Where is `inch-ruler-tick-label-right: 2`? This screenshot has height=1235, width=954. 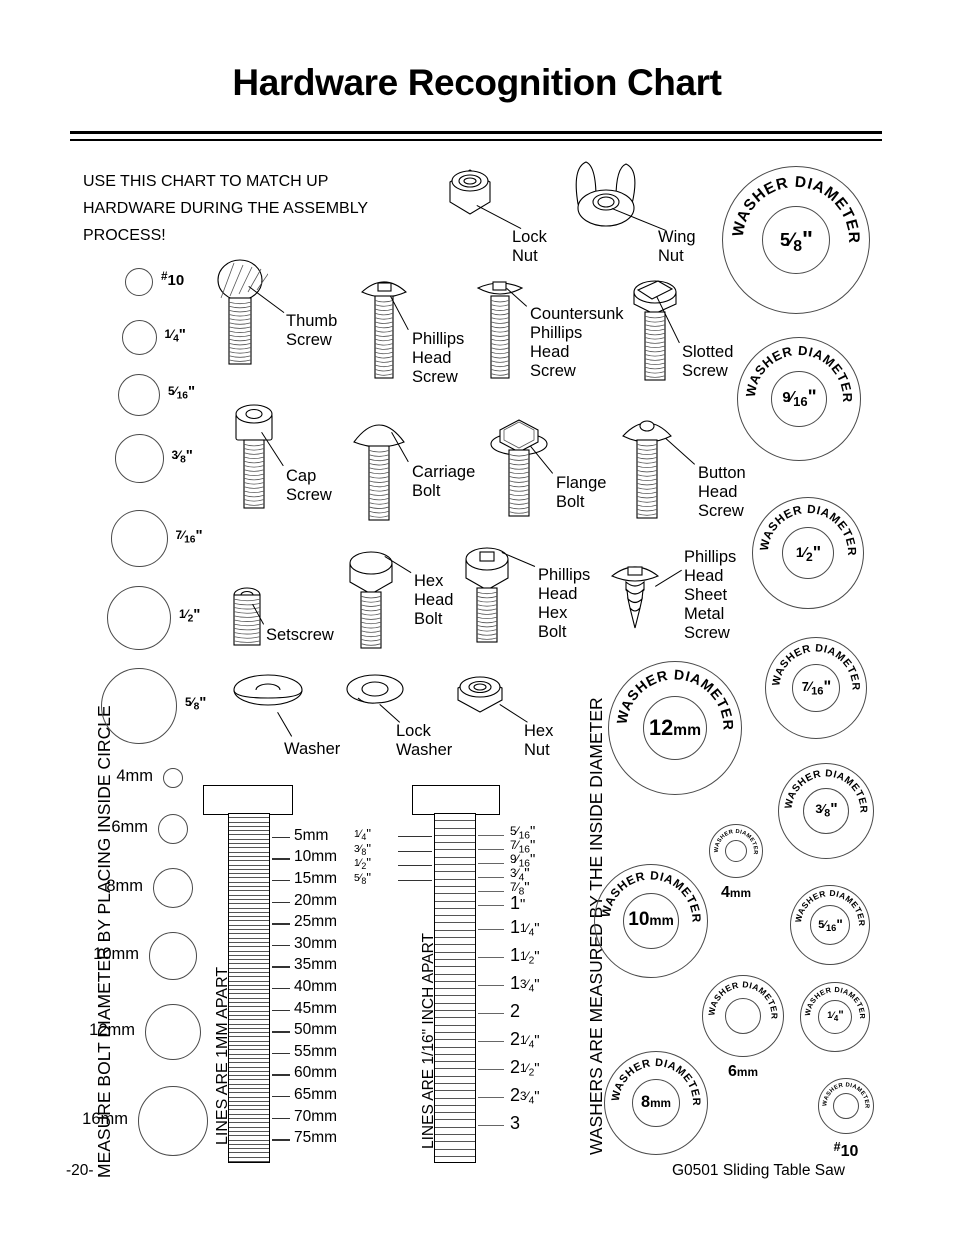
inch-ruler-tick-label-right: 2 is located at coordinates (515, 1011).